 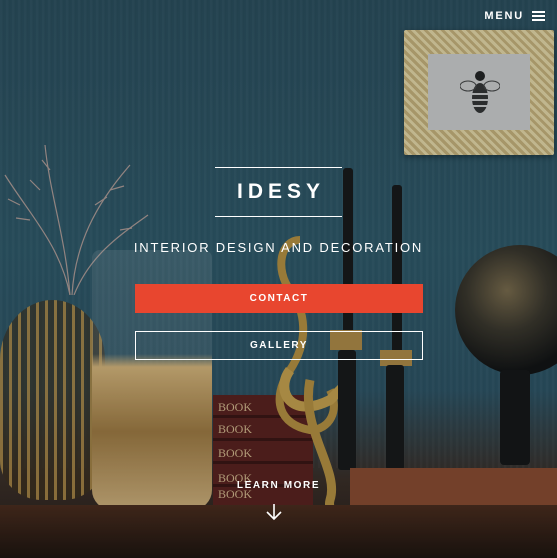 What do you see at coordinates (274, 512) in the screenshot?
I see `arrow-down-icon` at bounding box center [274, 512].